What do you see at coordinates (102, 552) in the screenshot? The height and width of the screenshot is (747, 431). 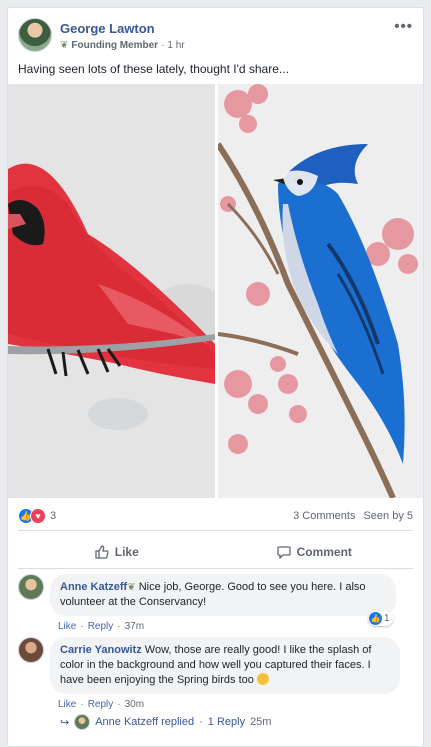 I see `thumbs-up-icon` at bounding box center [102, 552].